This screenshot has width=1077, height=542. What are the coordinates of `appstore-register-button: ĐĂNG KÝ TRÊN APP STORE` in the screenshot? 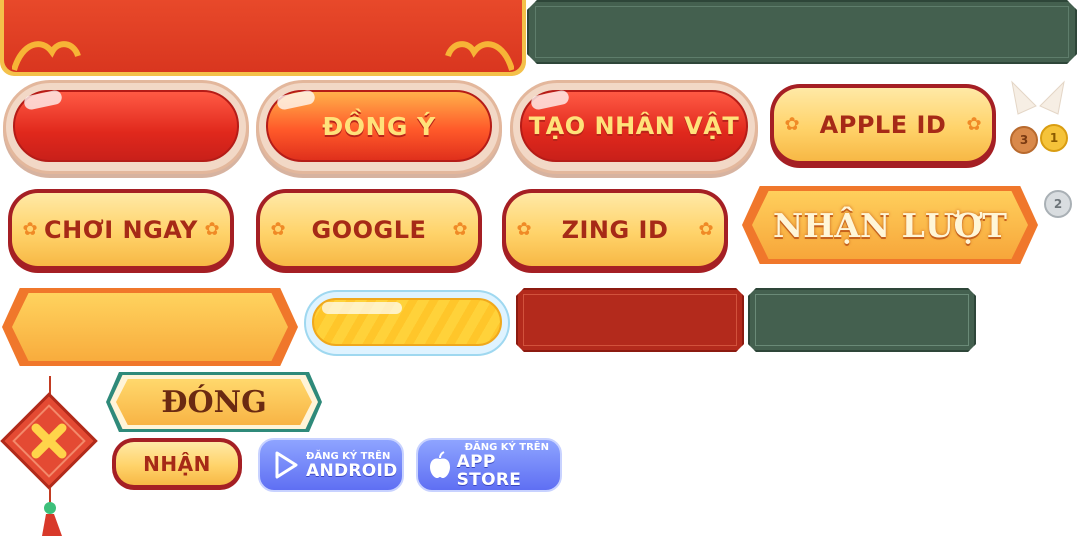 It's located at (489, 465).